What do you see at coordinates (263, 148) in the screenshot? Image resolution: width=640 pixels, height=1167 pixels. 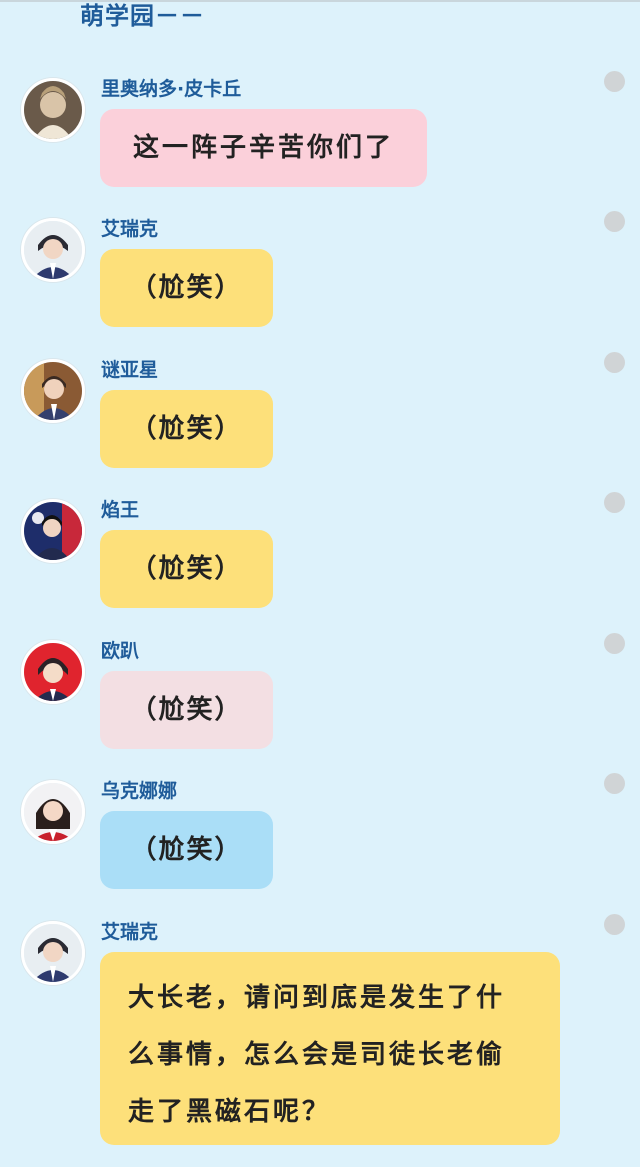 I see `message-bubble: 这一阵子辛苦你们了` at bounding box center [263, 148].